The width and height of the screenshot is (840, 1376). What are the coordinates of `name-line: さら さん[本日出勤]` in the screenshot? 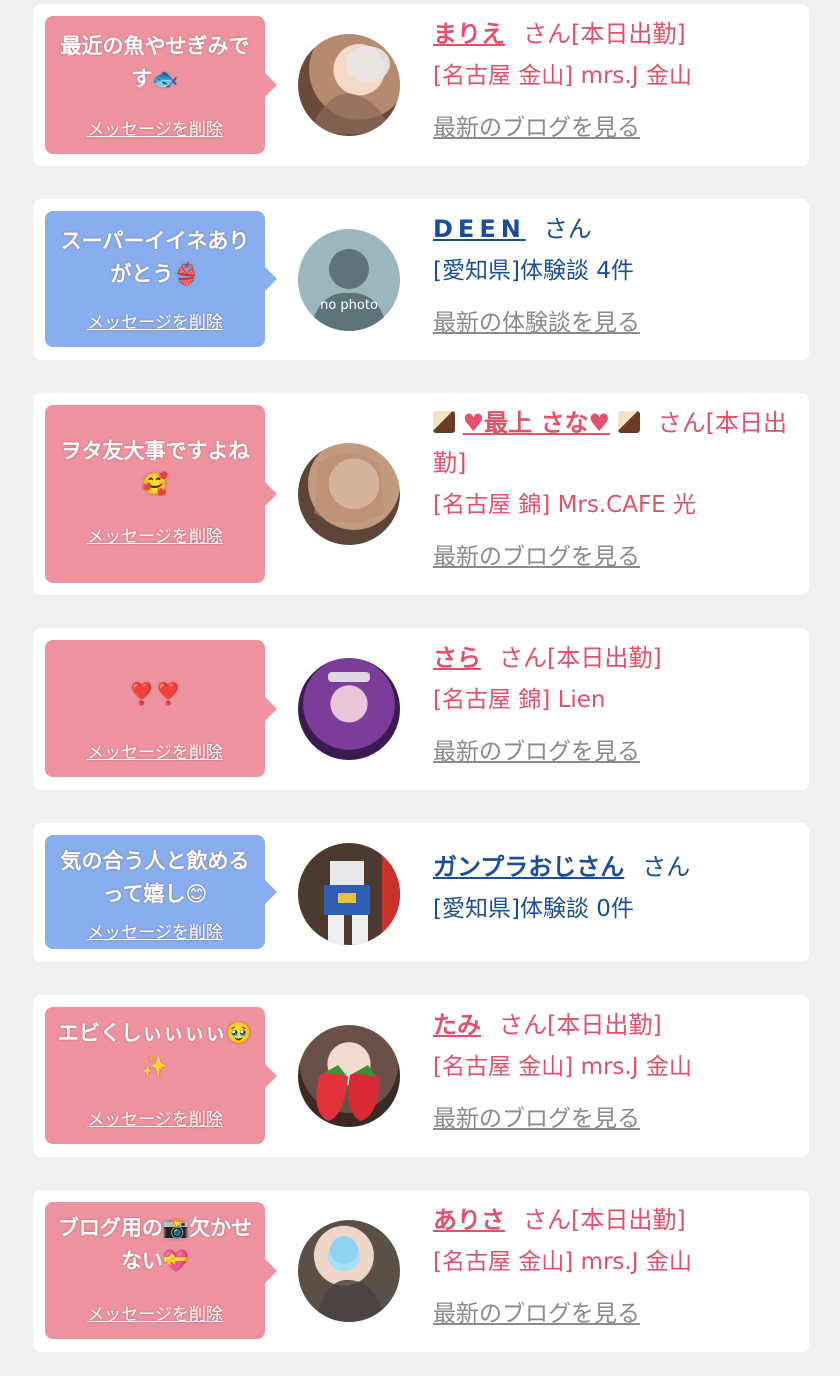 It's located at (612, 658).